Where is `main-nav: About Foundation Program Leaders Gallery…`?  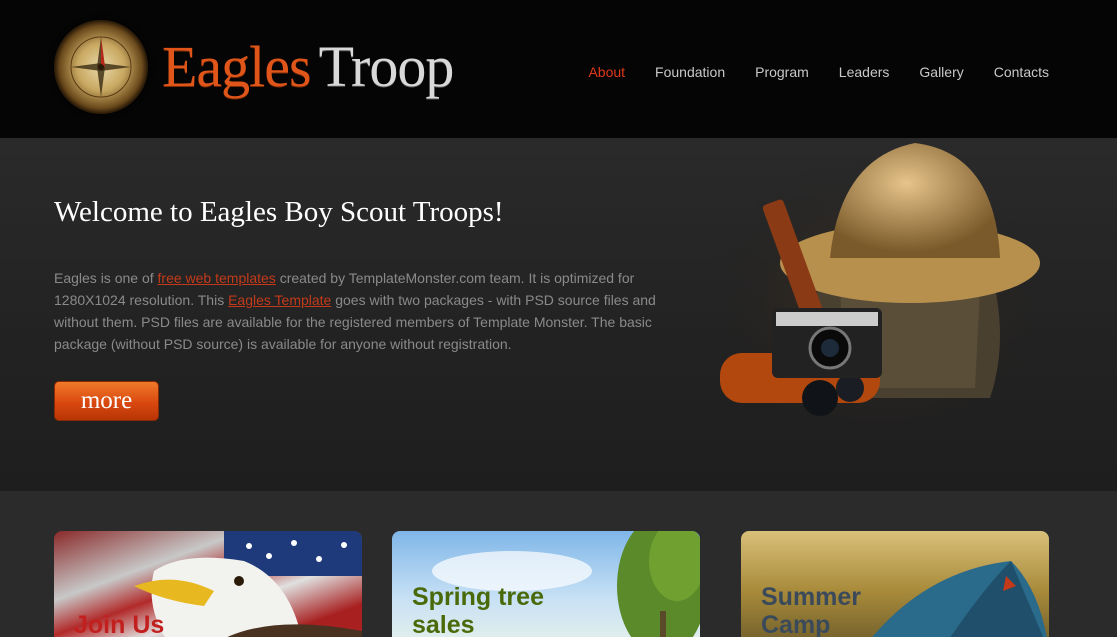 main-nav: About Foundation Program Leaders Gallery… is located at coordinates (803, 72).